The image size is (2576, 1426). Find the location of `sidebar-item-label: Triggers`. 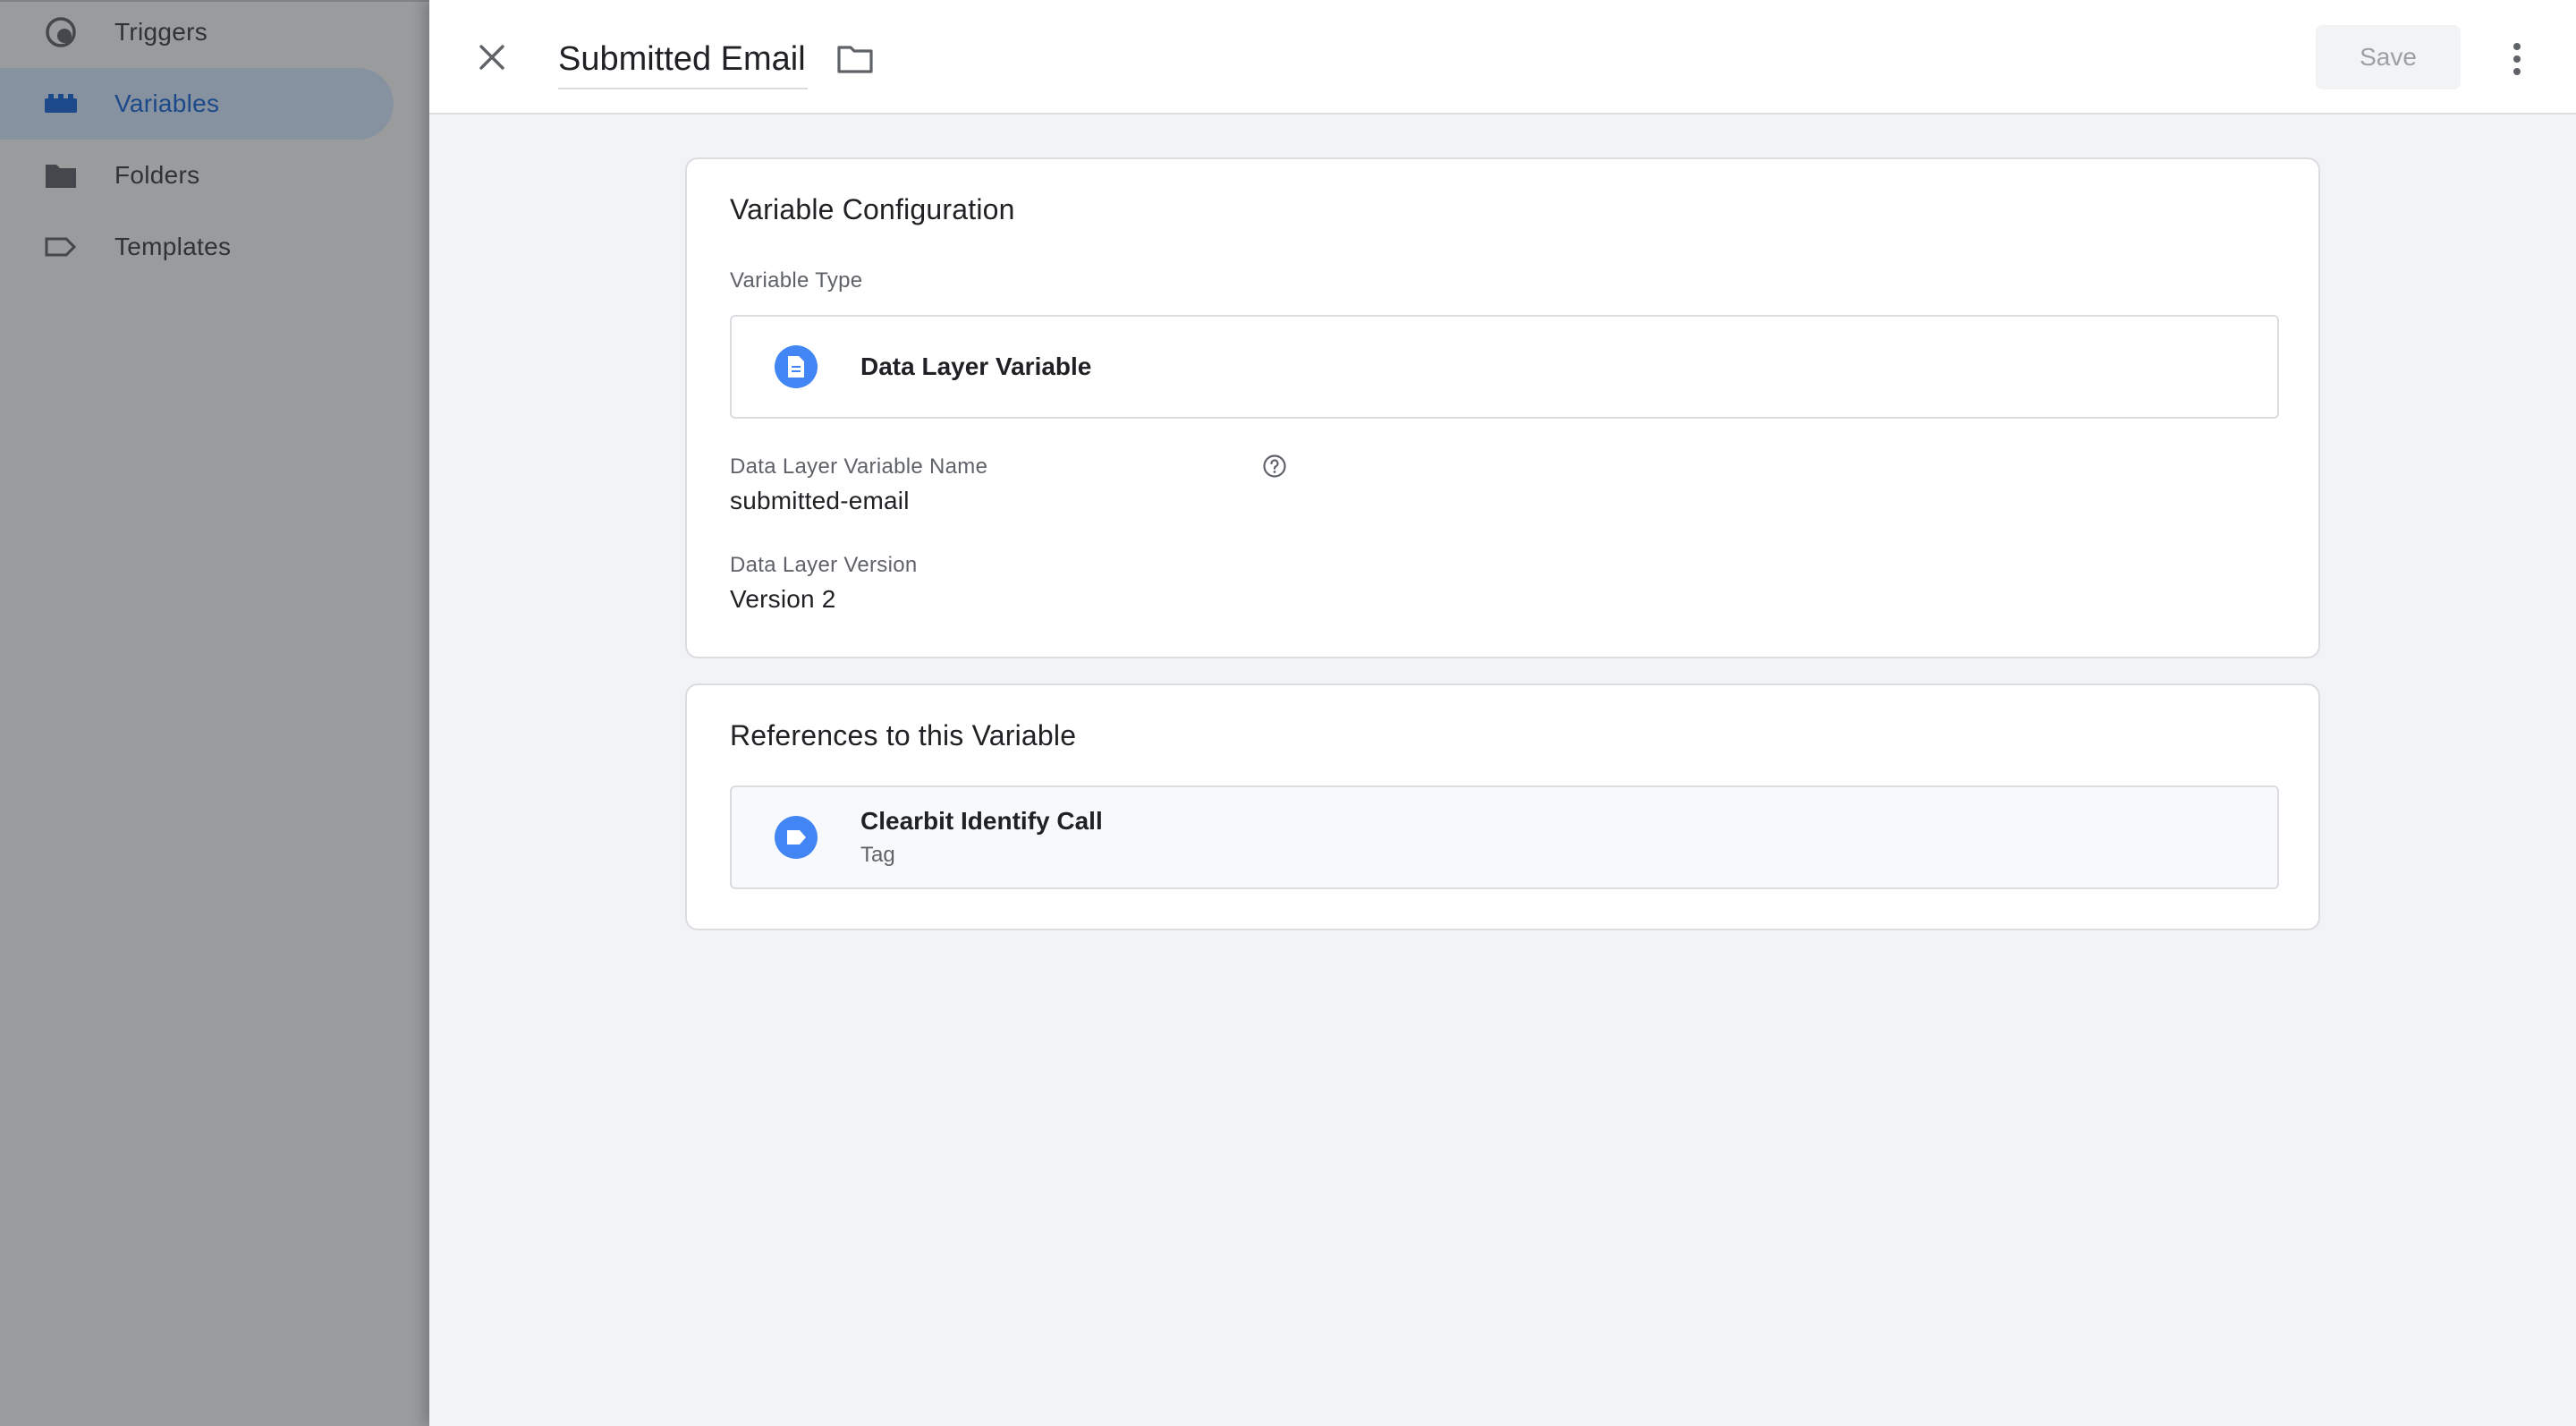

sidebar-item-label: Triggers is located at coordinates (161, 32).